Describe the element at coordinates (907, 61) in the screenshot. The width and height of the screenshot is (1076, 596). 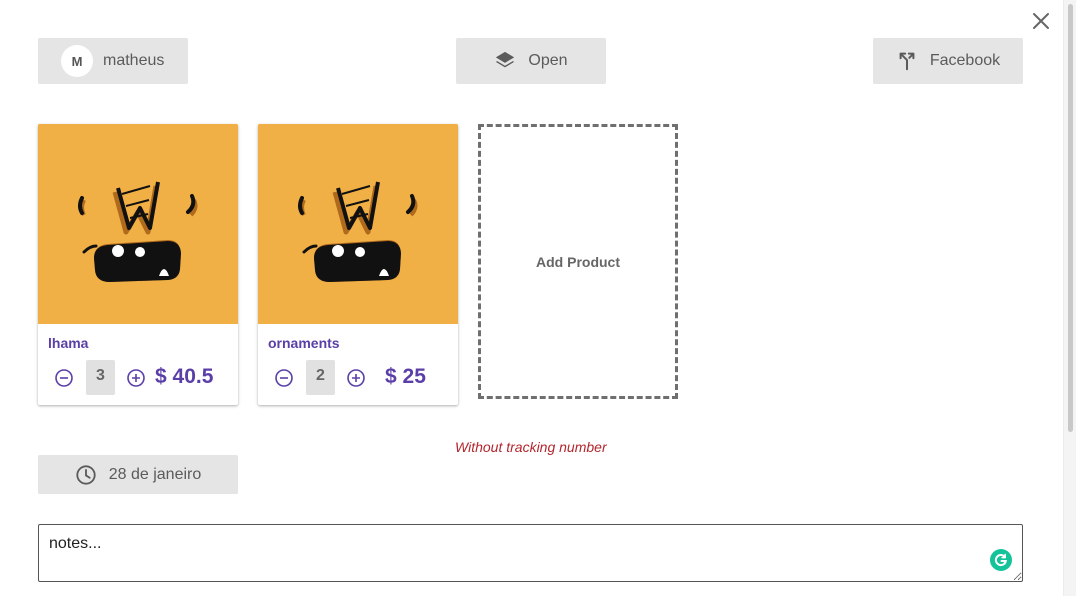
I see `call-split-icon` at that location.